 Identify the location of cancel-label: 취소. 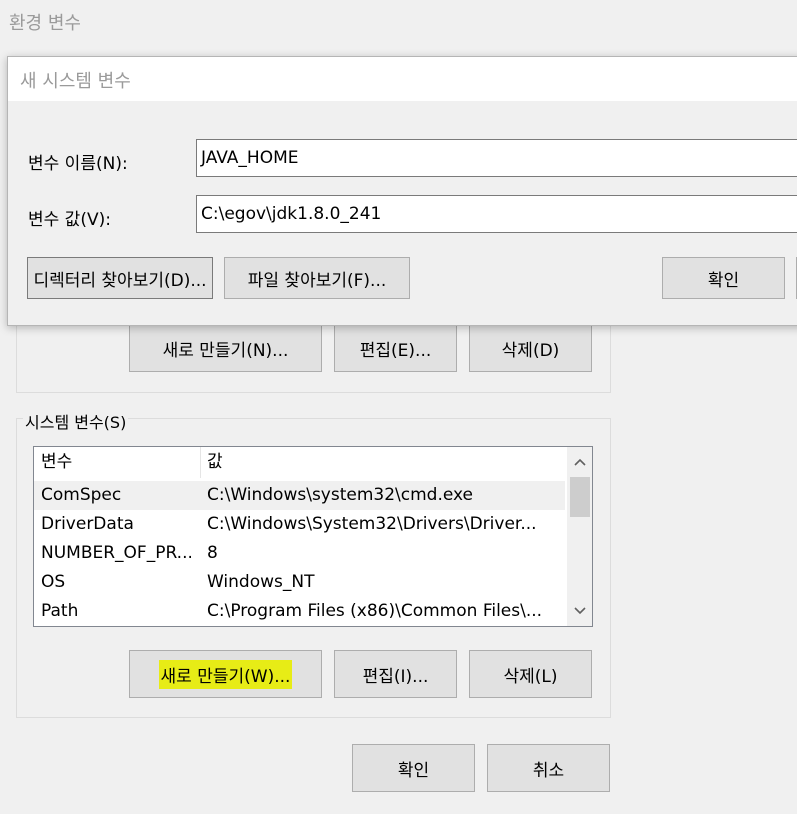
(548, 770).